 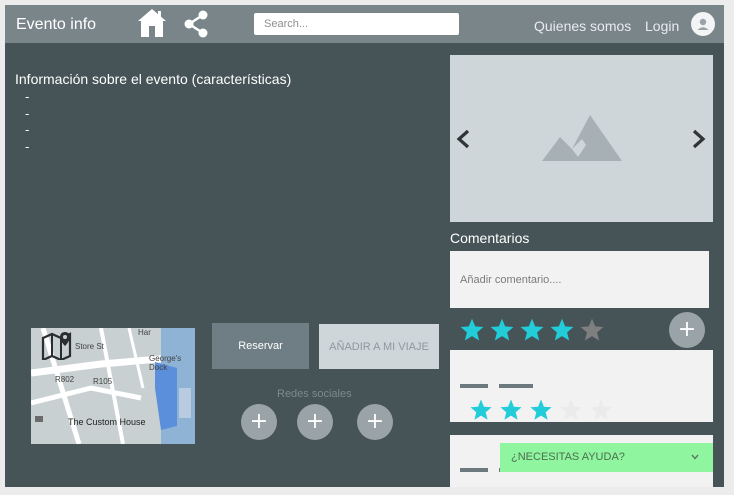 I want to click on help-label: ¿NECESITAS AYUDA?, so click(x=568, y=457).